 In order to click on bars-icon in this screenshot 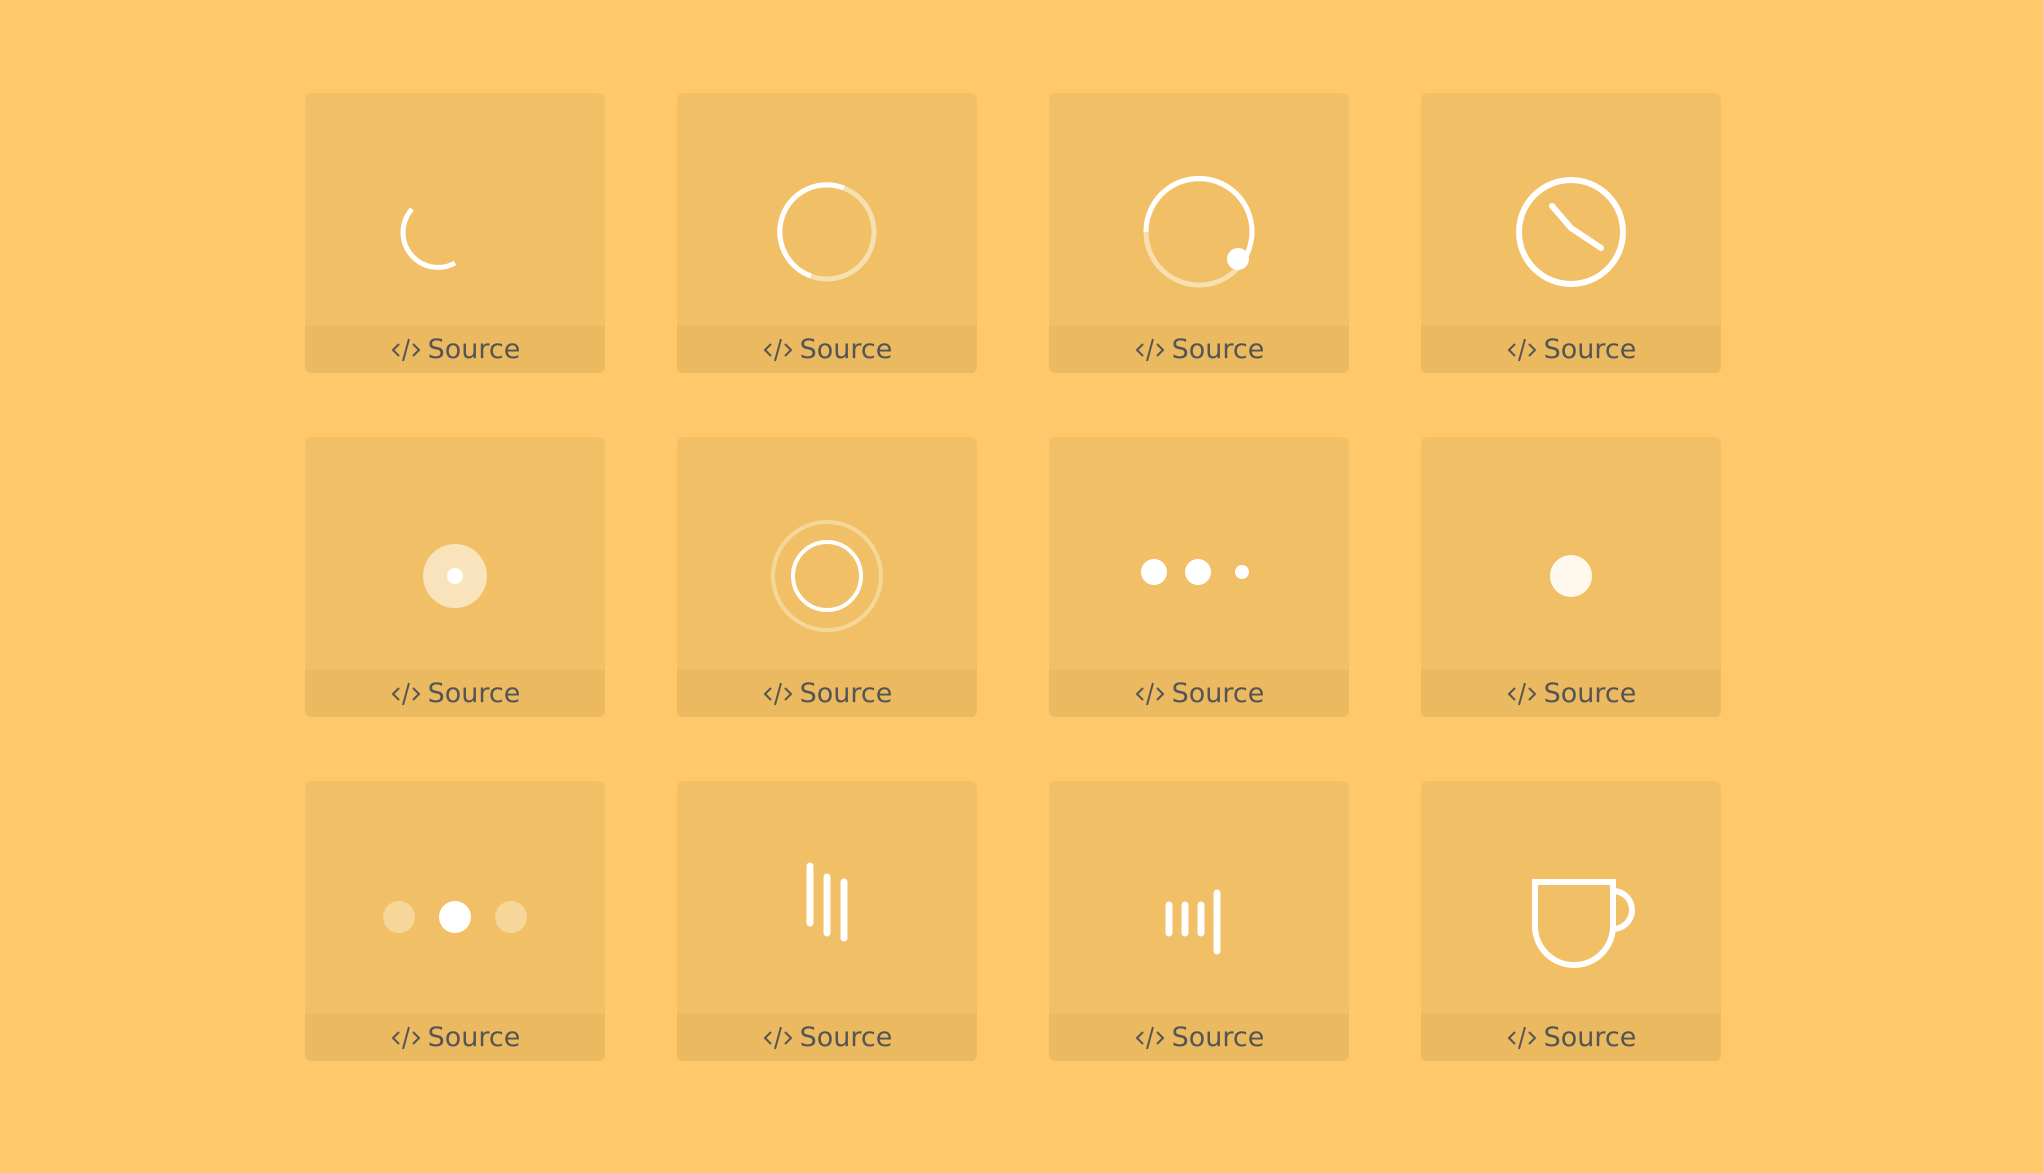, I will do `click(827, 902)`.